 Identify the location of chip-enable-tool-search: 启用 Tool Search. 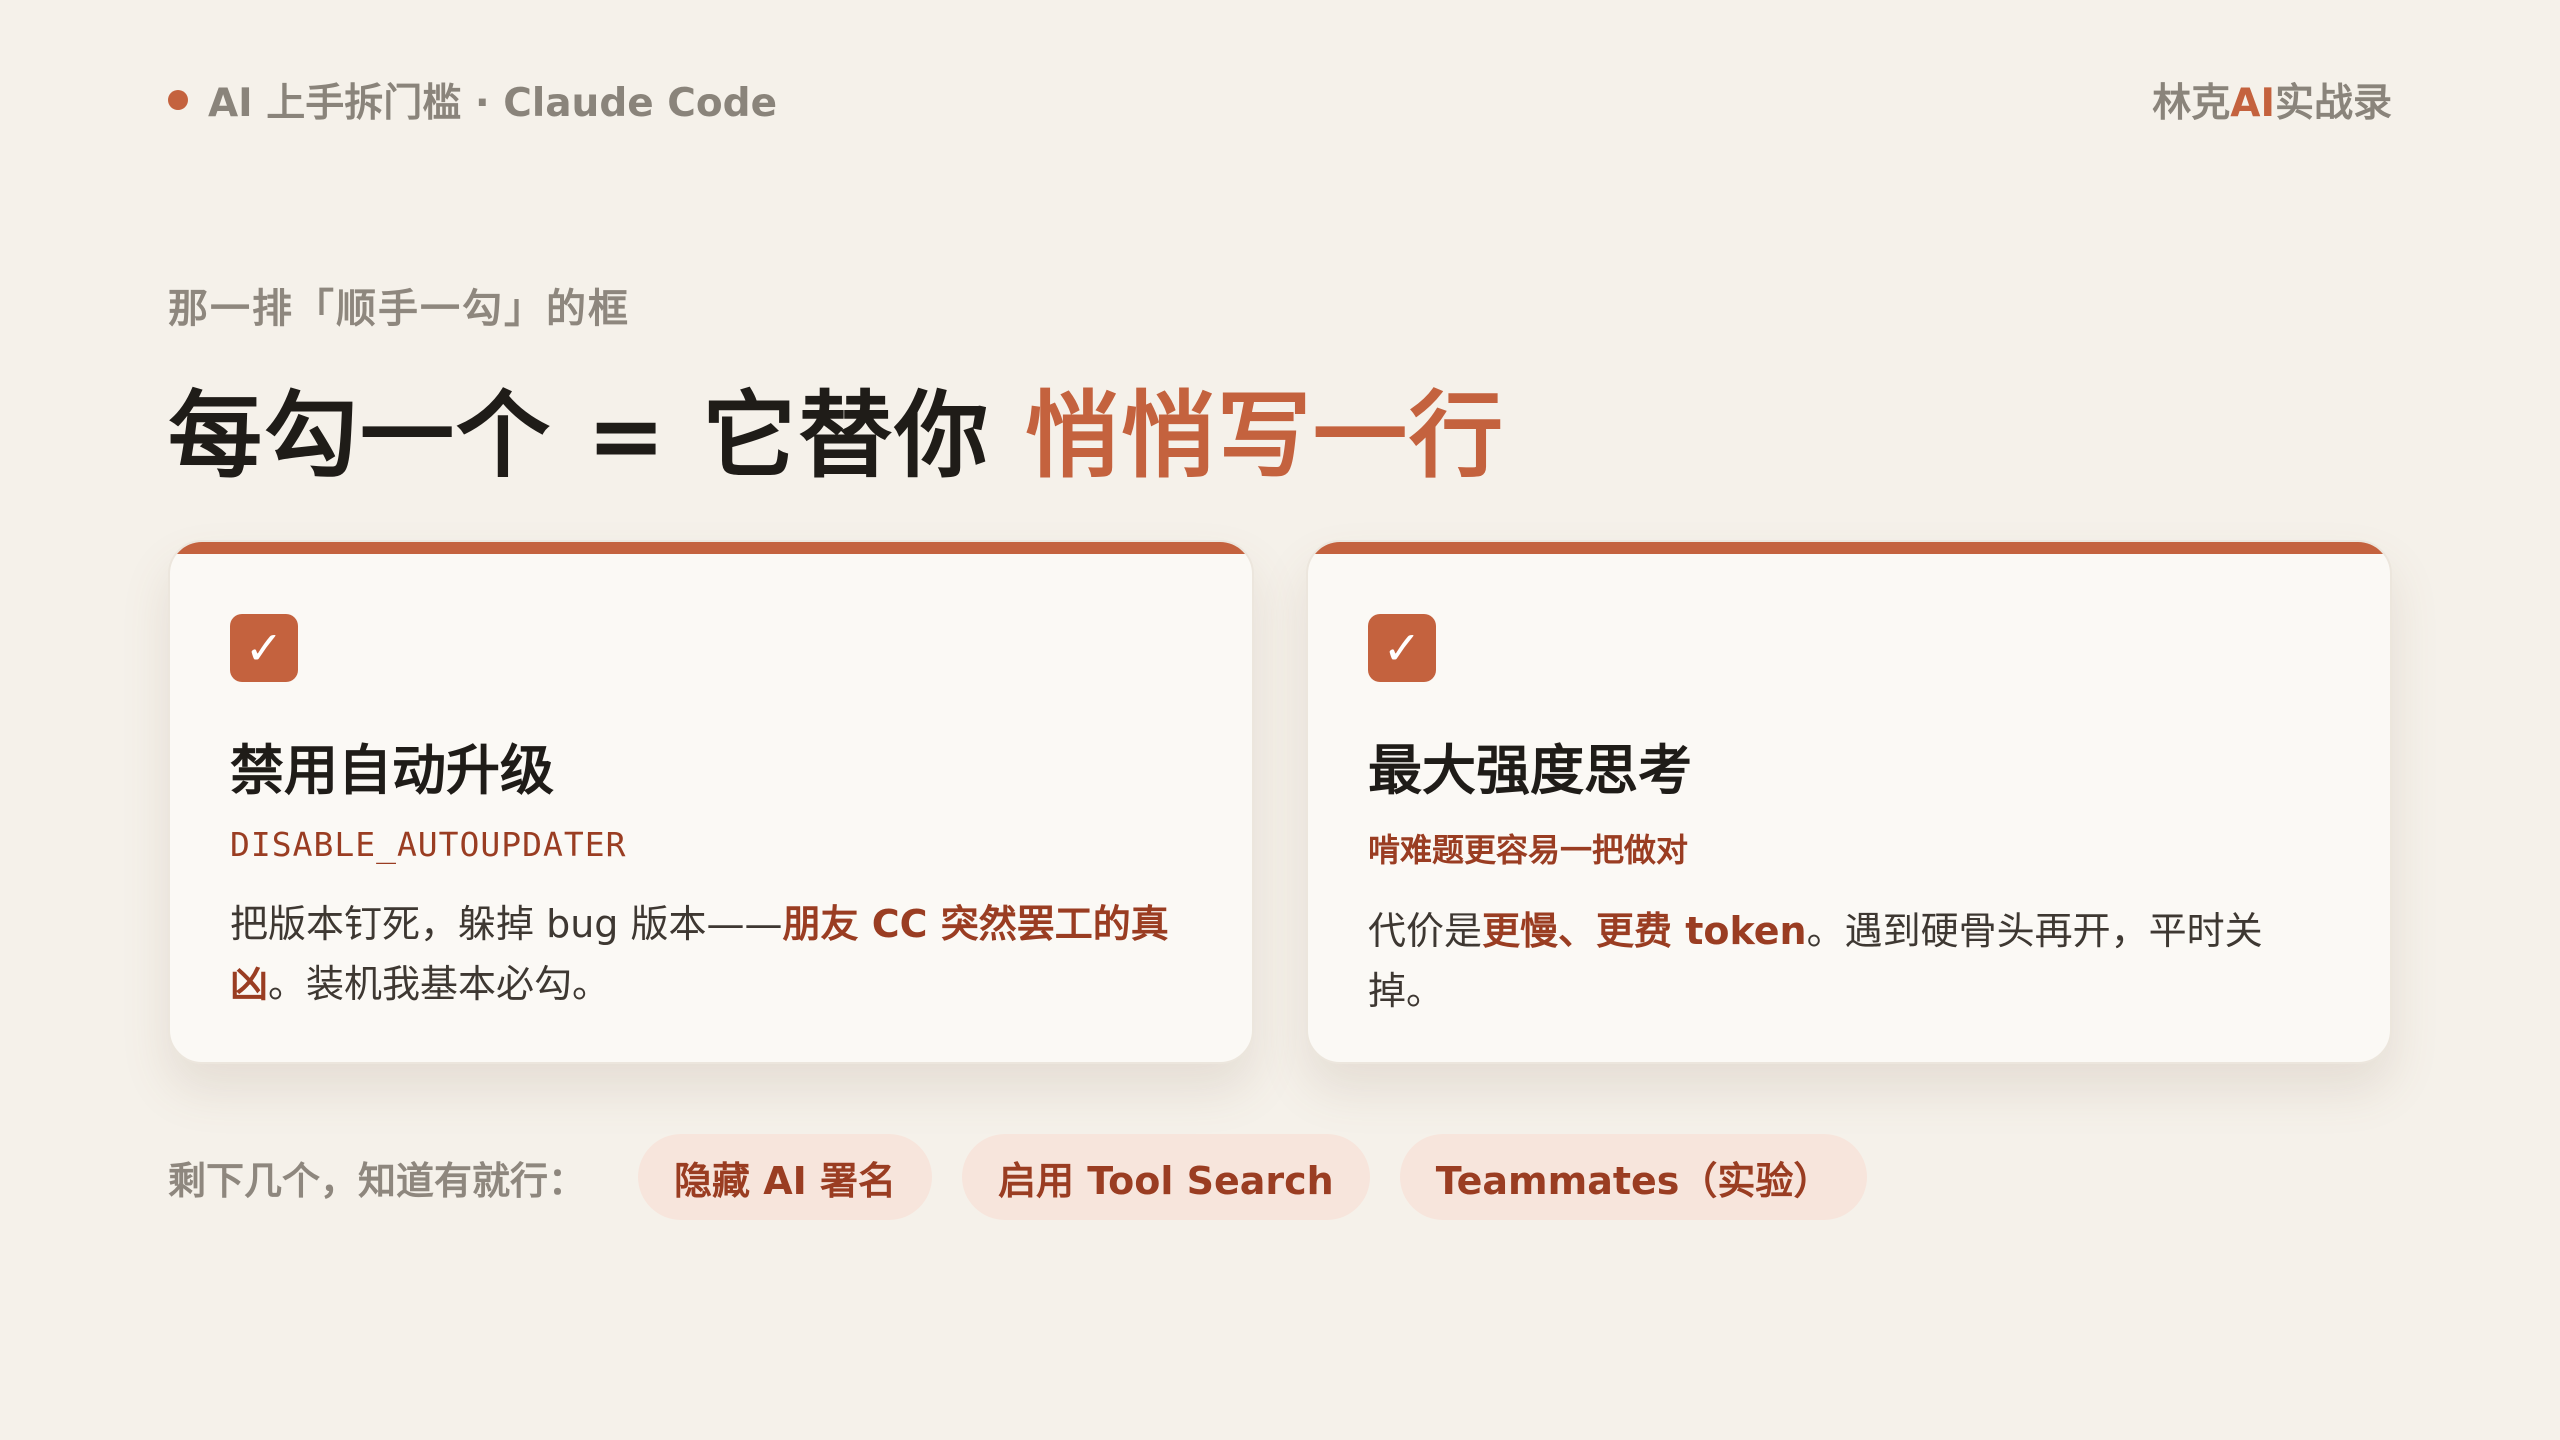
(1166, 1177).